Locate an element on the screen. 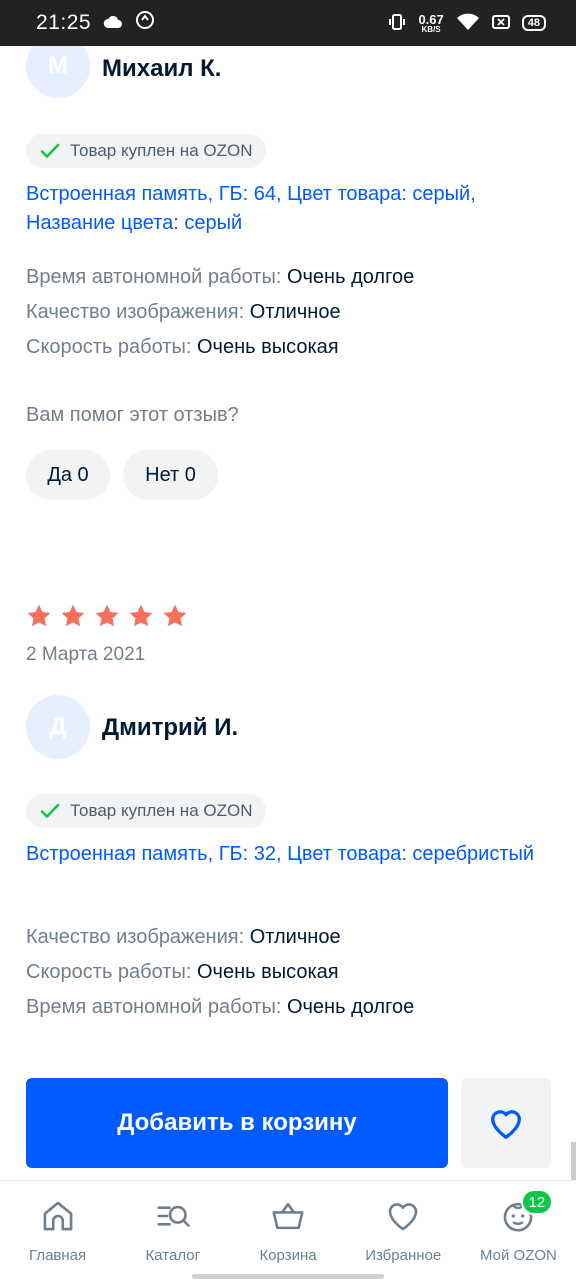 The width and height of the screenshot is (576, 1280). nav-item-favorites: Избранное is located at coordinates (403, 1230).